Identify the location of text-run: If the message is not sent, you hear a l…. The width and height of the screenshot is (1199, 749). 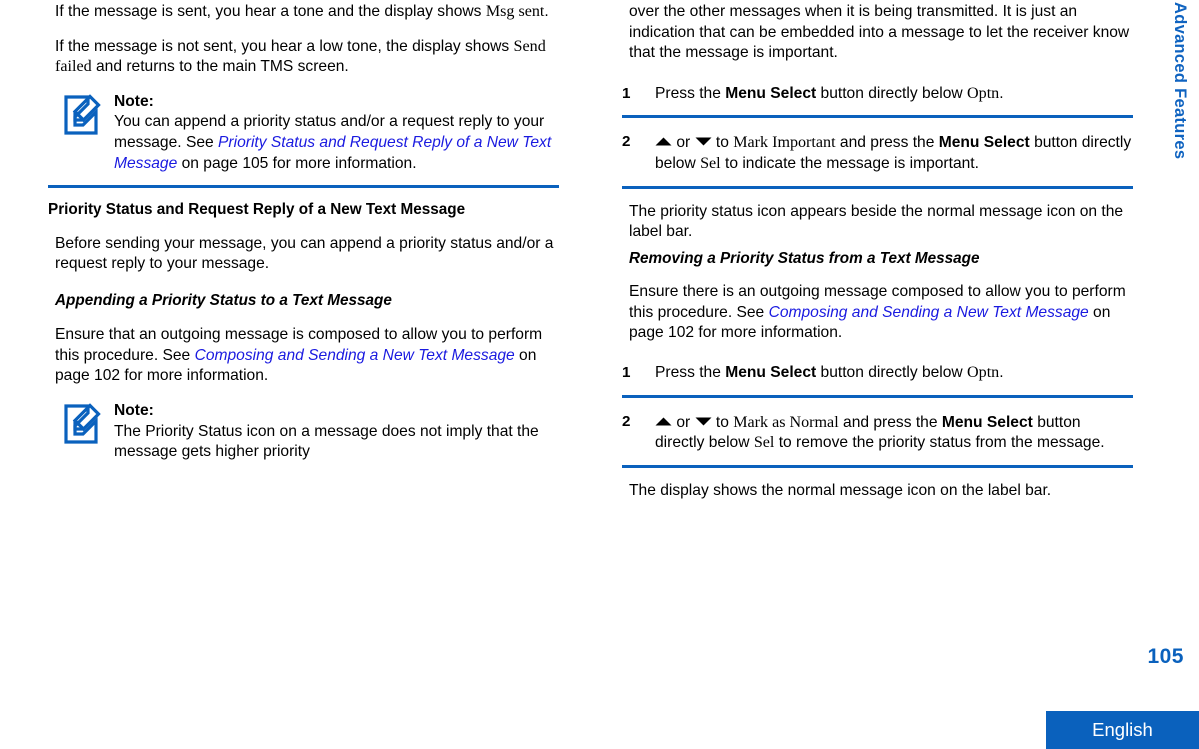
(284, 46).